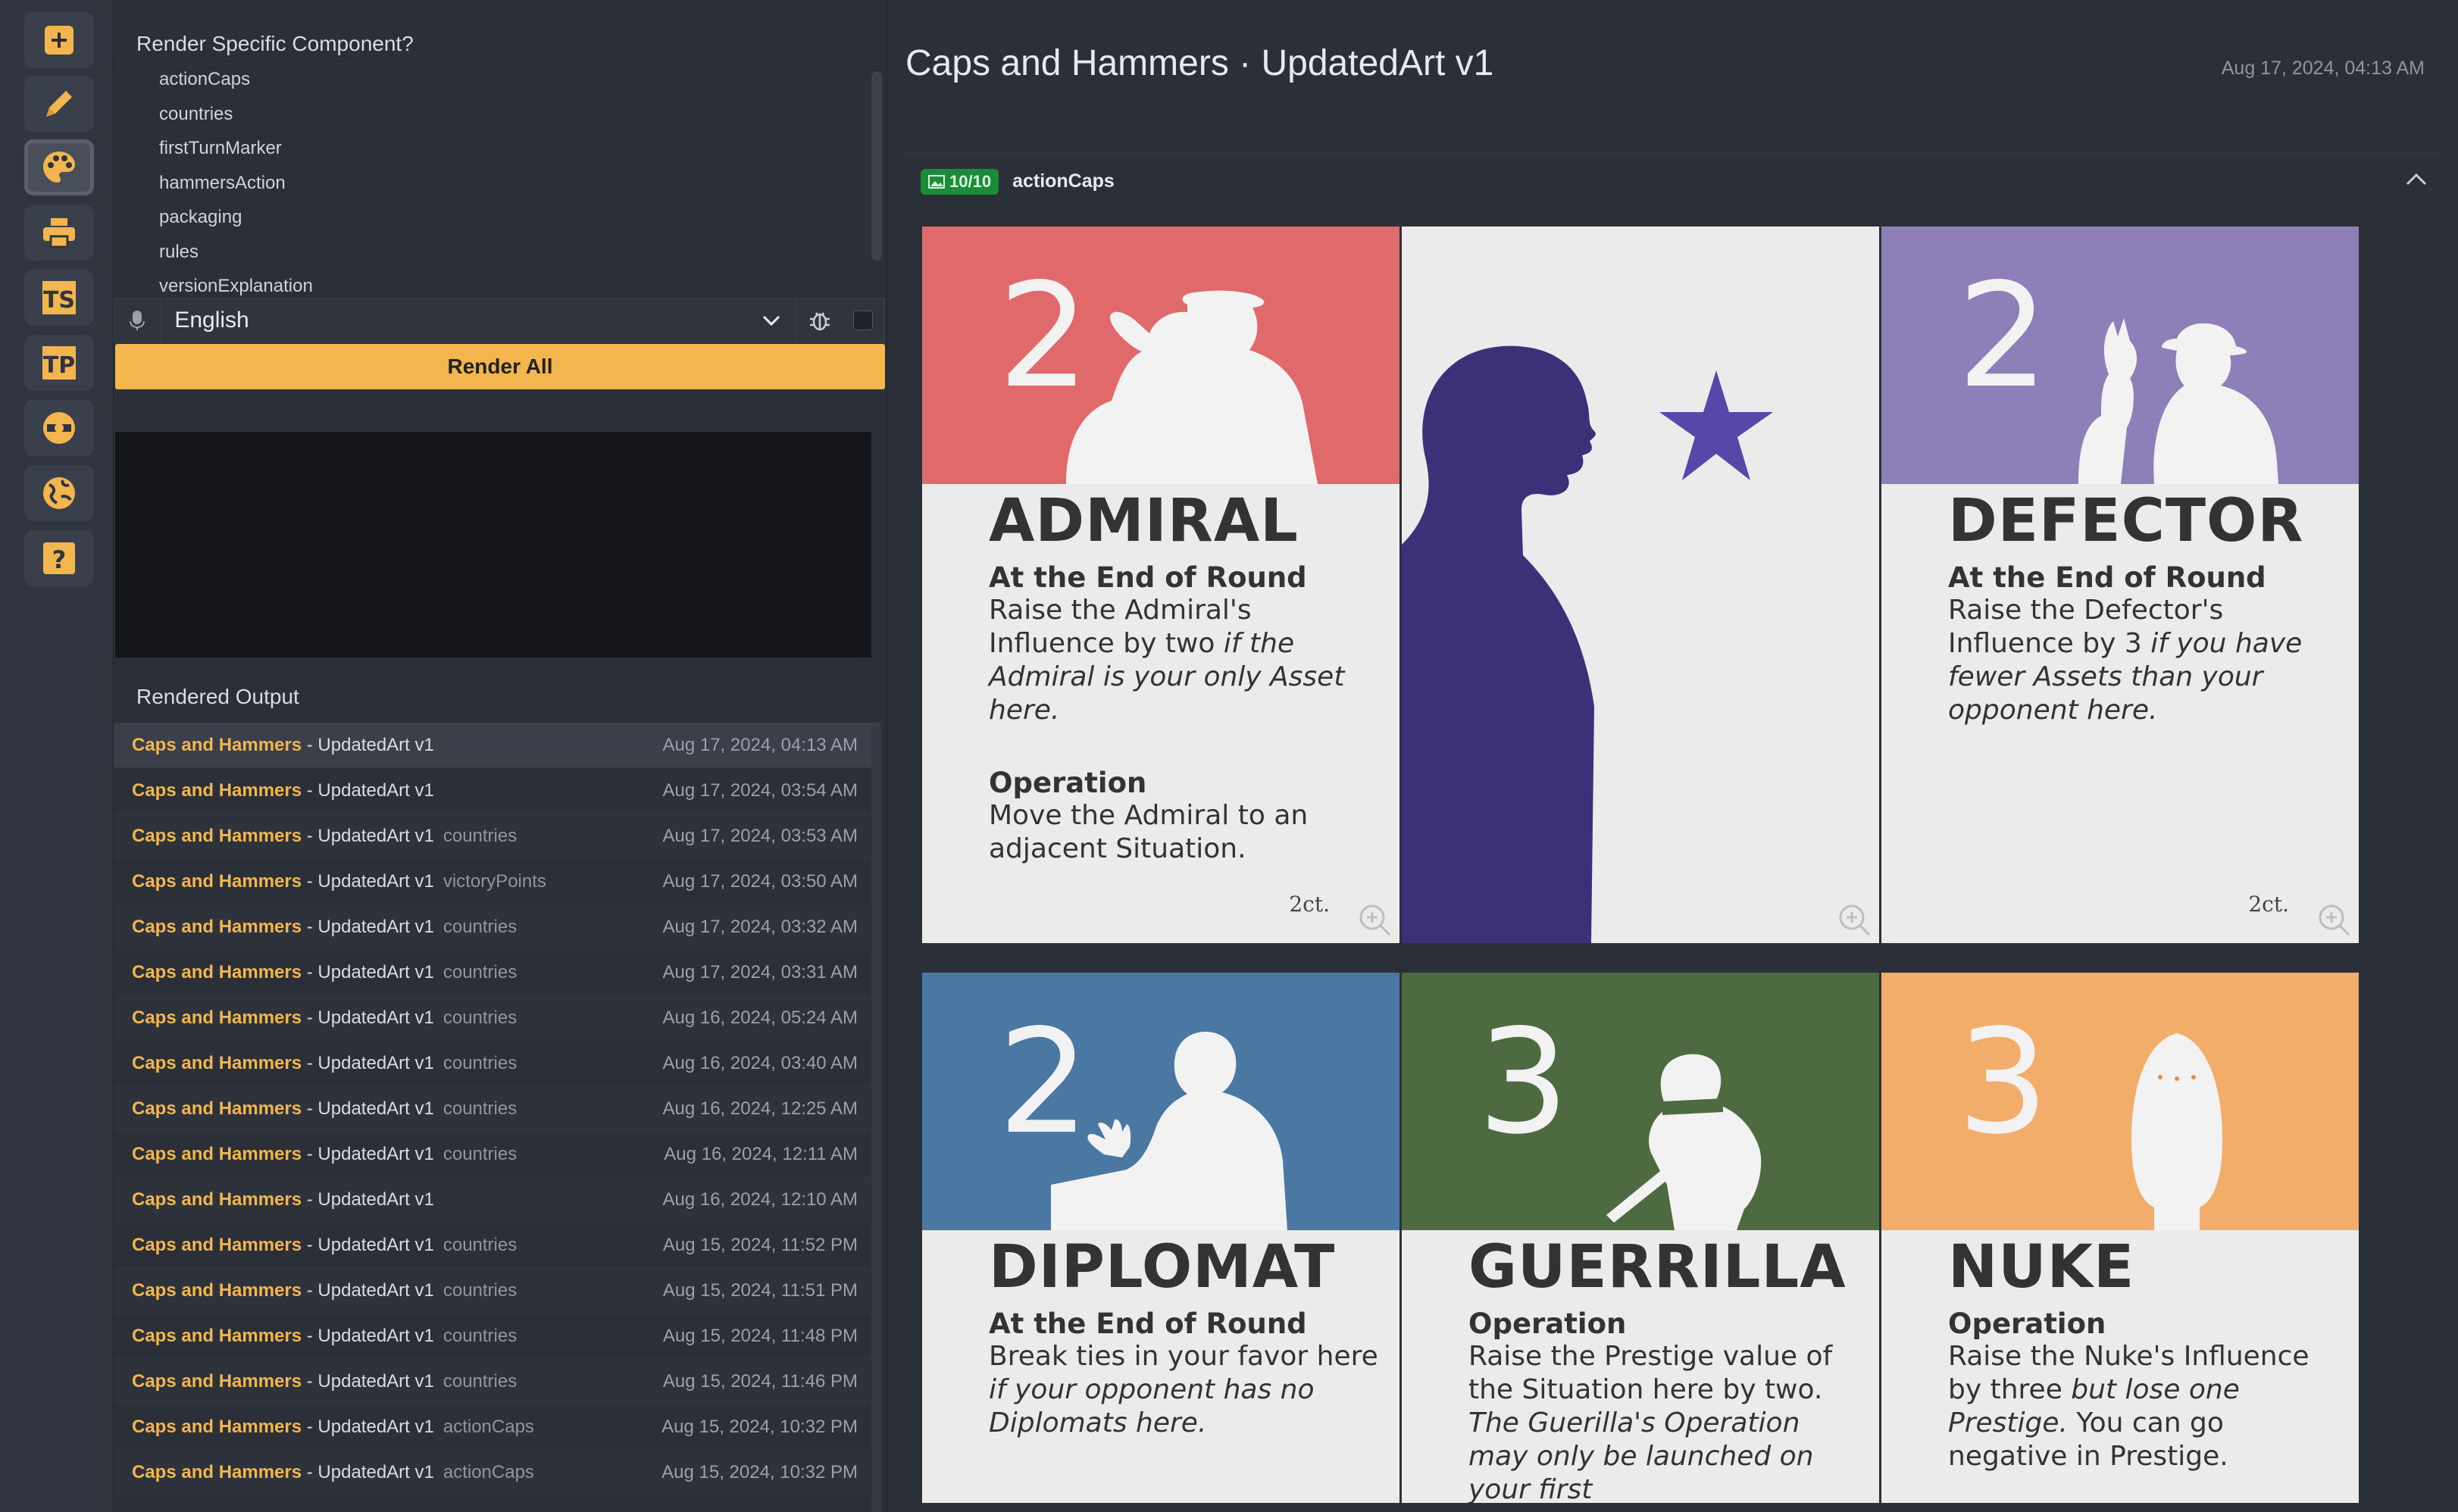 The width and height of the screenshot is (2458, 1512). Describe the element at coordinates (494, 881) in the screenshot. I see `output-component: victoryPoints` at that location.